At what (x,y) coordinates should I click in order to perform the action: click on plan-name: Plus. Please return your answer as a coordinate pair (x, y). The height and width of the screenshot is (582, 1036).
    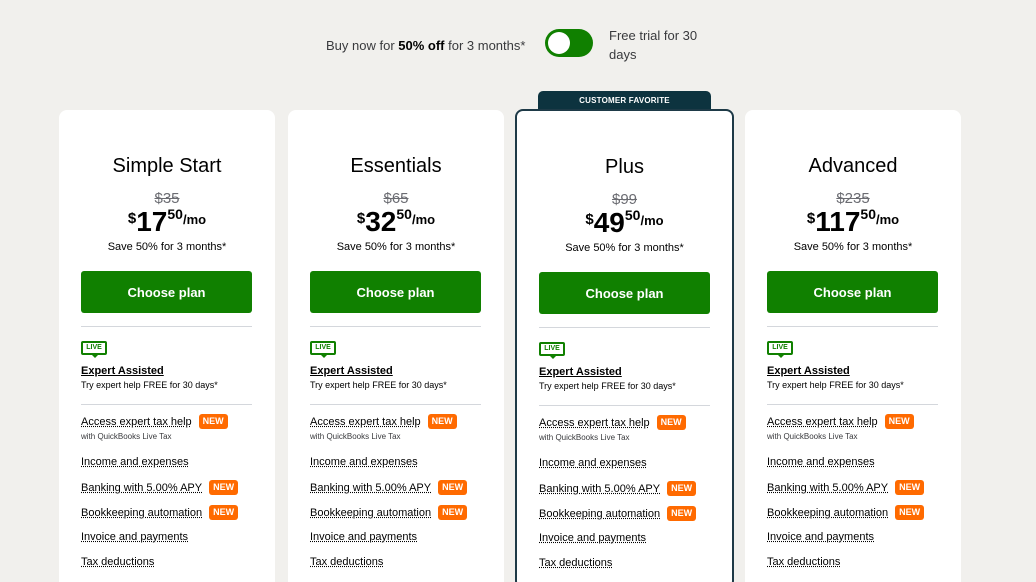
    Looking at the image, I should click on (624, 167).